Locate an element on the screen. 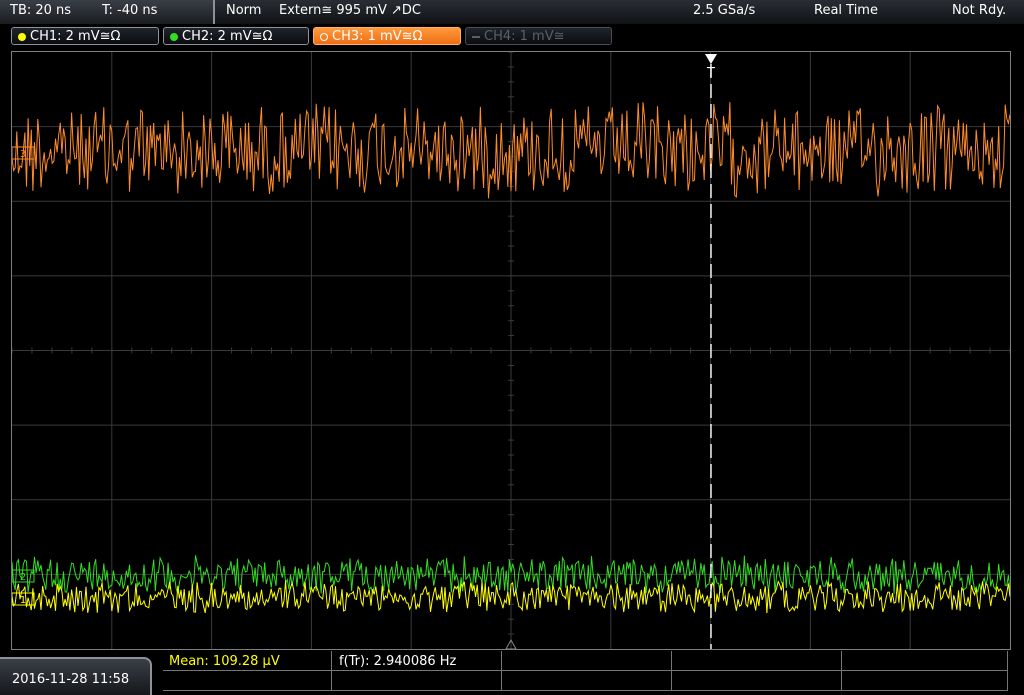 This screenshot has height=695, width=1024. mean-measurement: Mean: 109.28 µV is located at coordinates (224, 661).